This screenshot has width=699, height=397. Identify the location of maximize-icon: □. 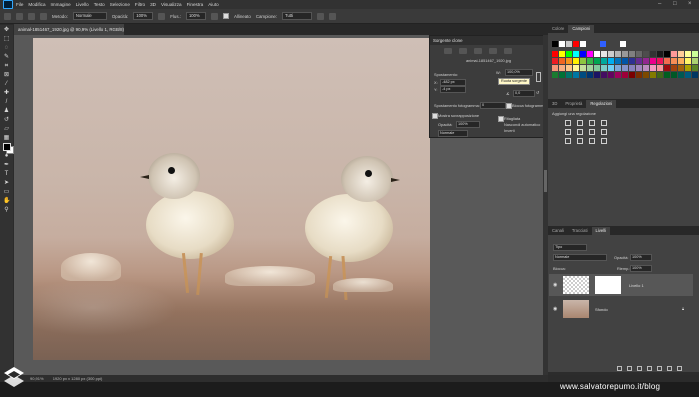
(675, 4).